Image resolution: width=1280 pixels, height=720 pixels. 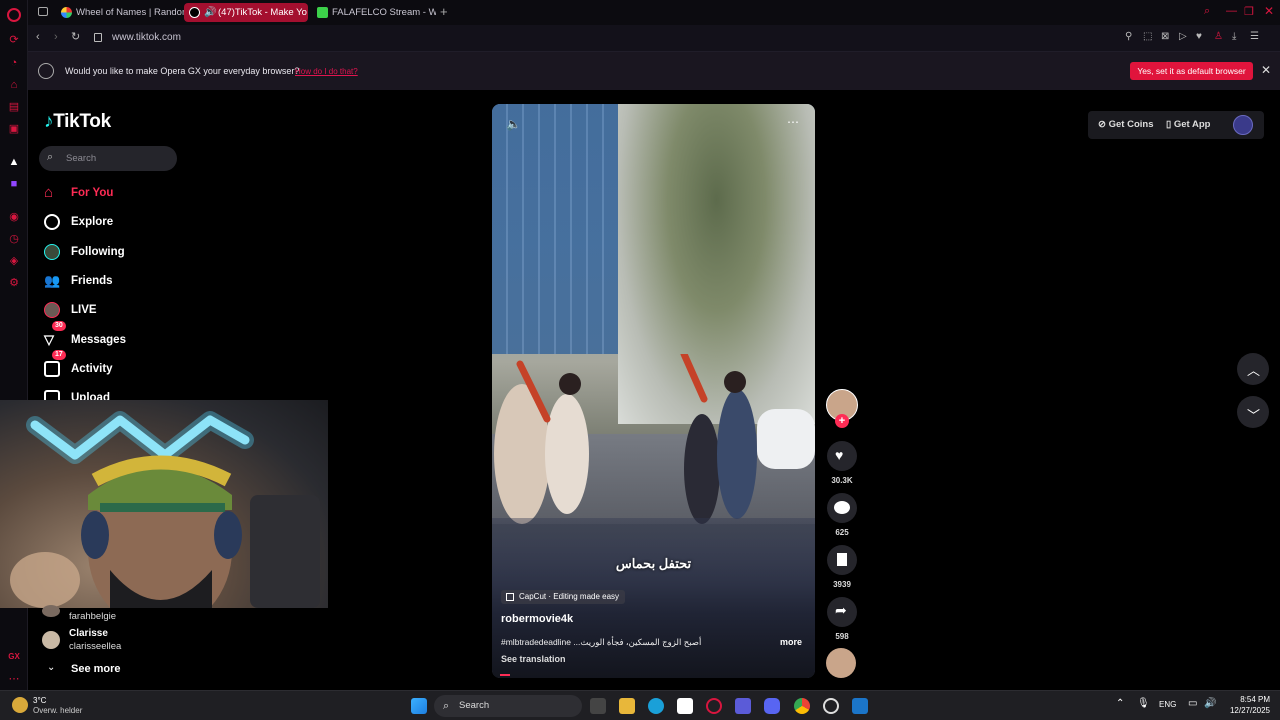 I want to click on menu-icon: ☰, so click(x=1254, y=36).